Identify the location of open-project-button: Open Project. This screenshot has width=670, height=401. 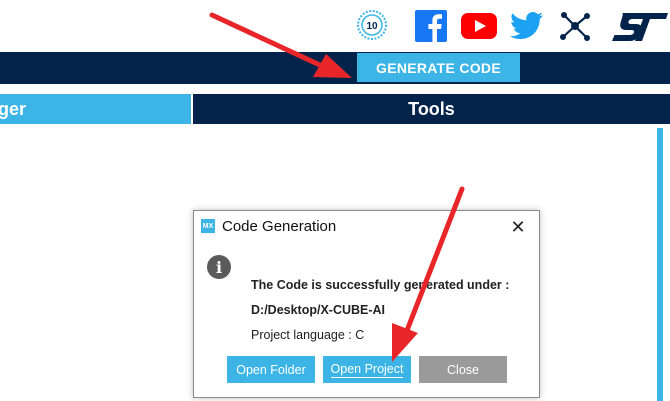
(367, 369).